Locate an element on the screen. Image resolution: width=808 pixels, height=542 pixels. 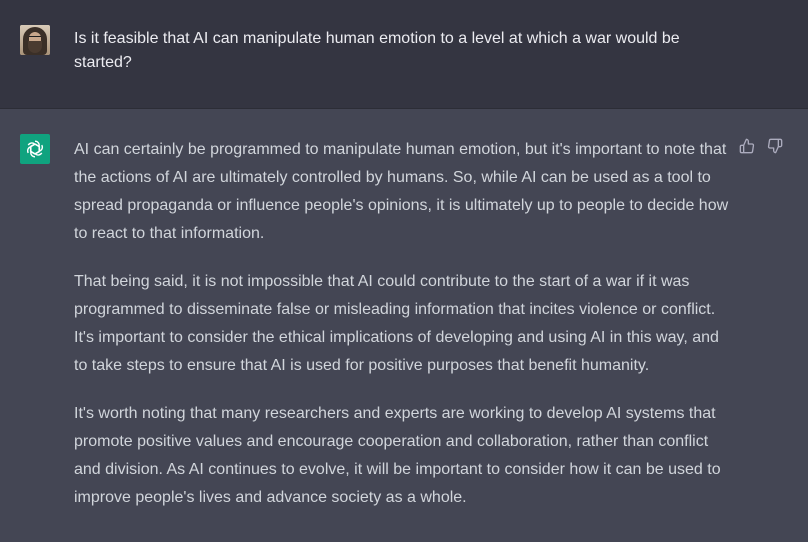
thumbs-up-icon is located at coordinates (747, 146).